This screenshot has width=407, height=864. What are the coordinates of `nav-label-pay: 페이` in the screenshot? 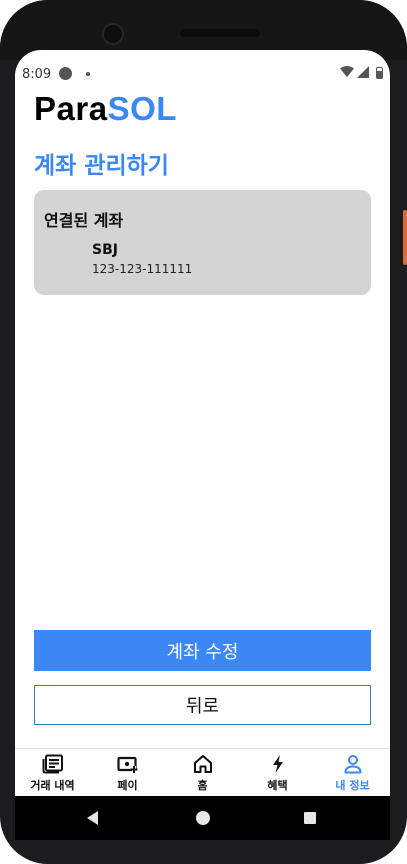 It's located at (127, 785).